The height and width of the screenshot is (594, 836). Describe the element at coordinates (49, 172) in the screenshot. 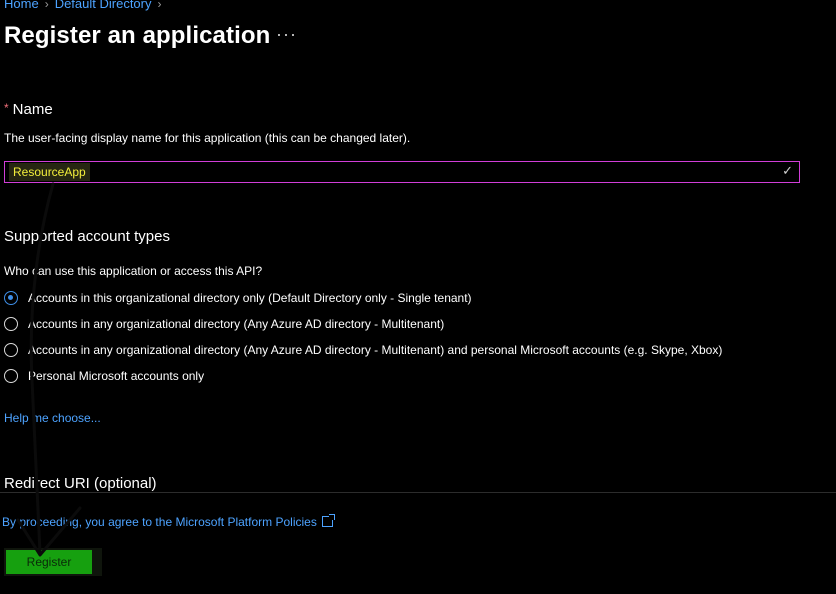

I see `name-input-value: ResourceApp` at that location.